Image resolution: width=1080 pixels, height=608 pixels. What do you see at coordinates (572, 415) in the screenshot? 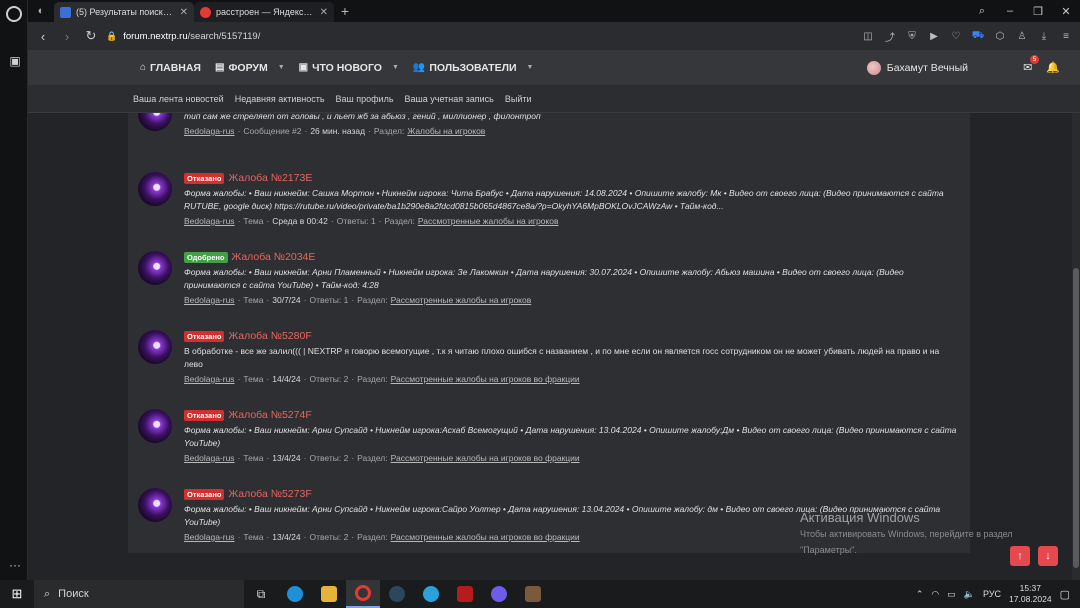
I see `result-title: Отказано Жалоба №5274F` at bounding box center [572, 415].